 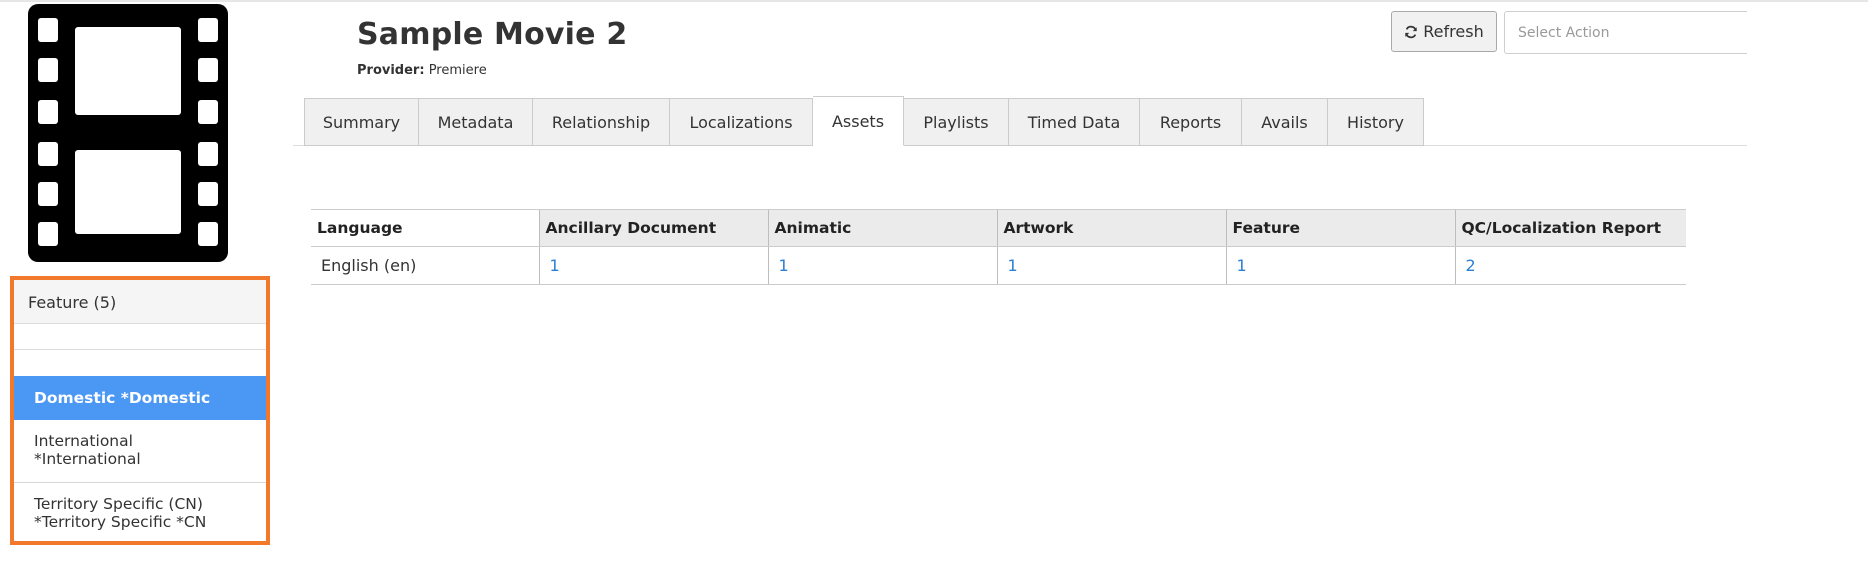 What do you see at coordinates (1340, 228) in the screenshot?
I see `column-header: Feature` at bounding box center [1340, 228].